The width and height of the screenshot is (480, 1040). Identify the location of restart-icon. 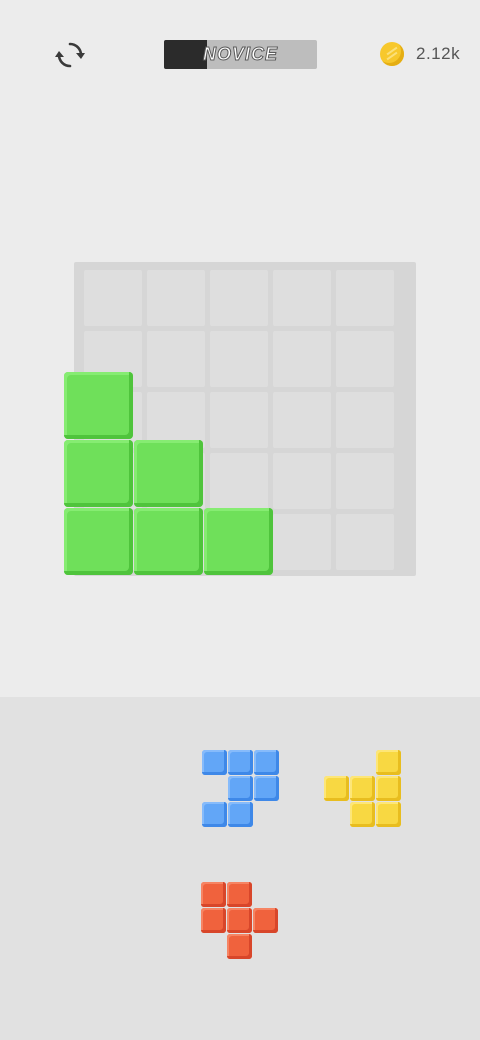
(70, 55).